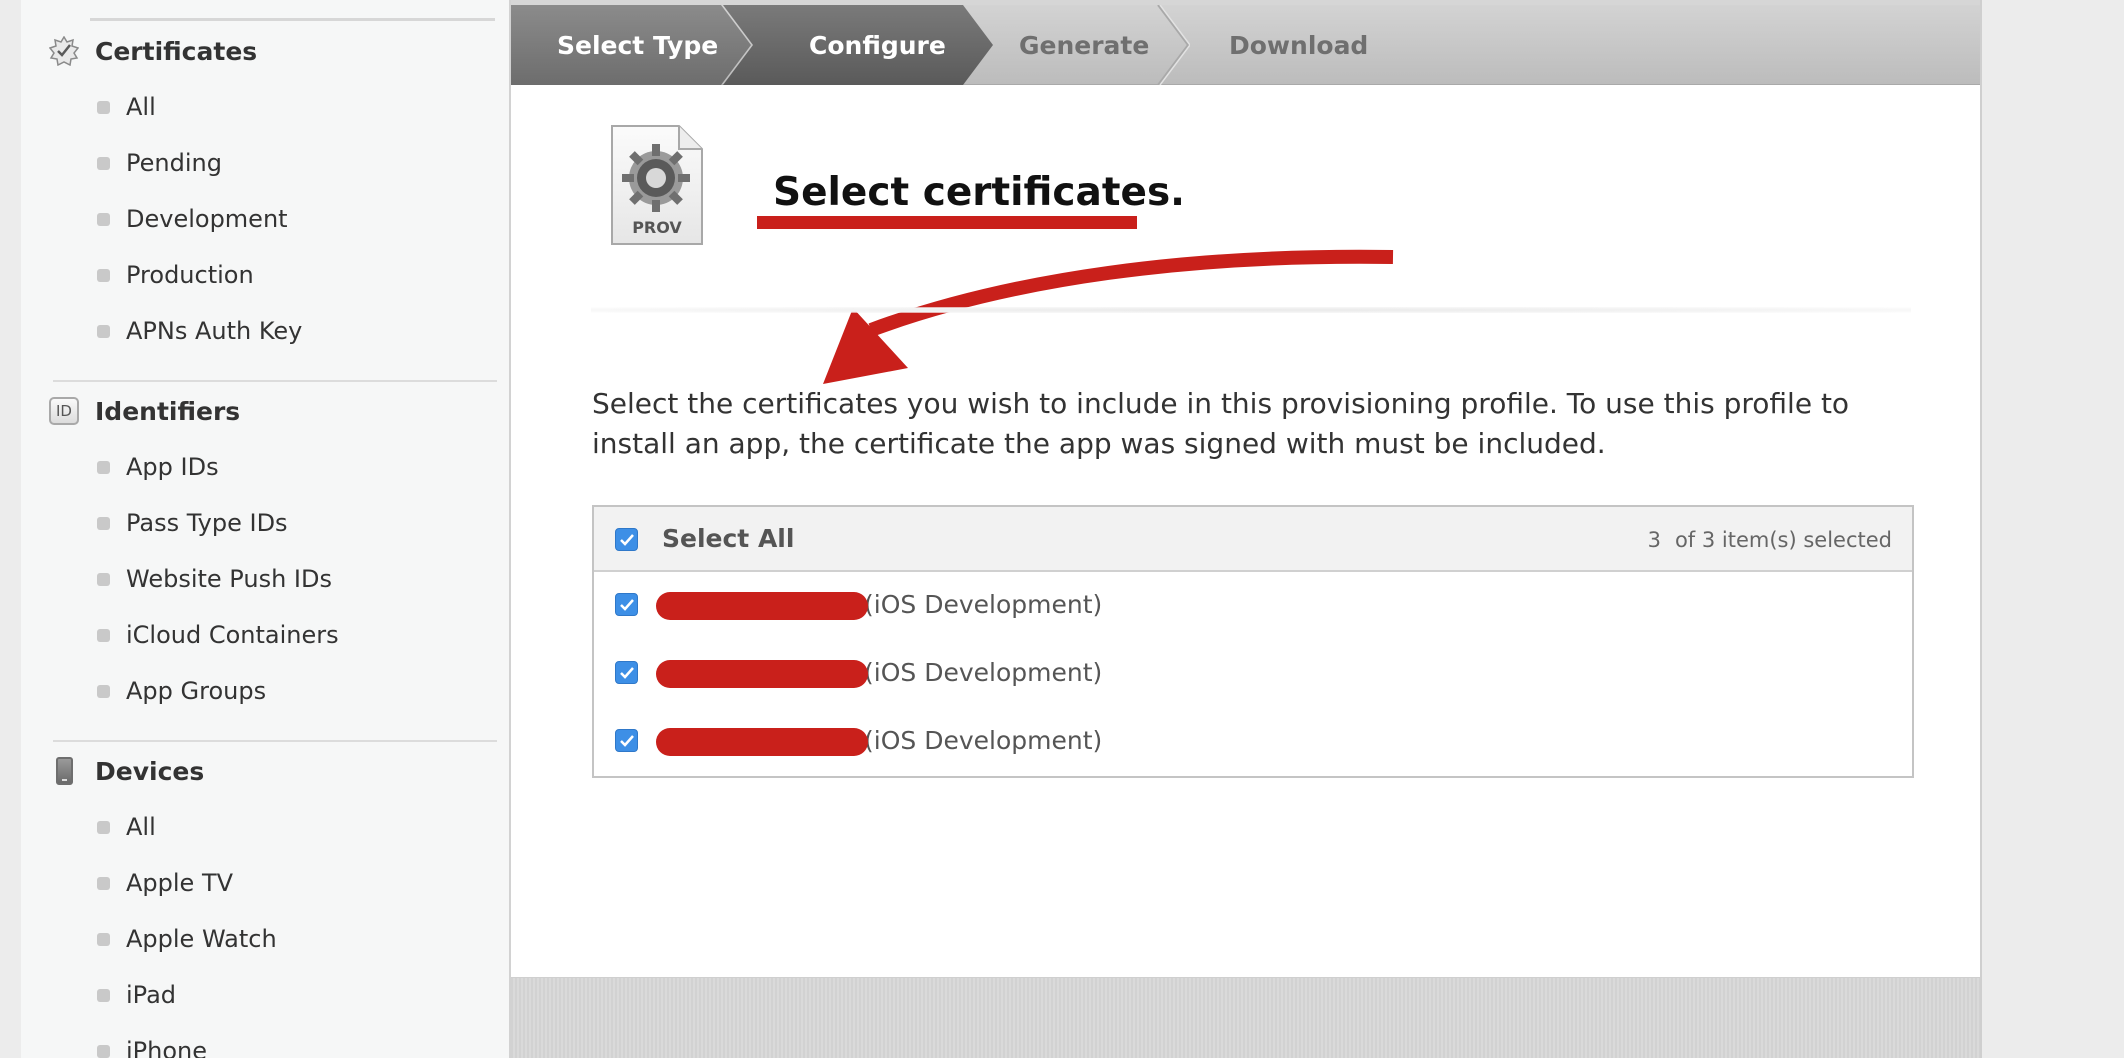 Image resolution: width=2124 pixels, height=1058 pixels. I want to click on sidebar-item-apple-watch: Apple Watch, so click(187, 939).